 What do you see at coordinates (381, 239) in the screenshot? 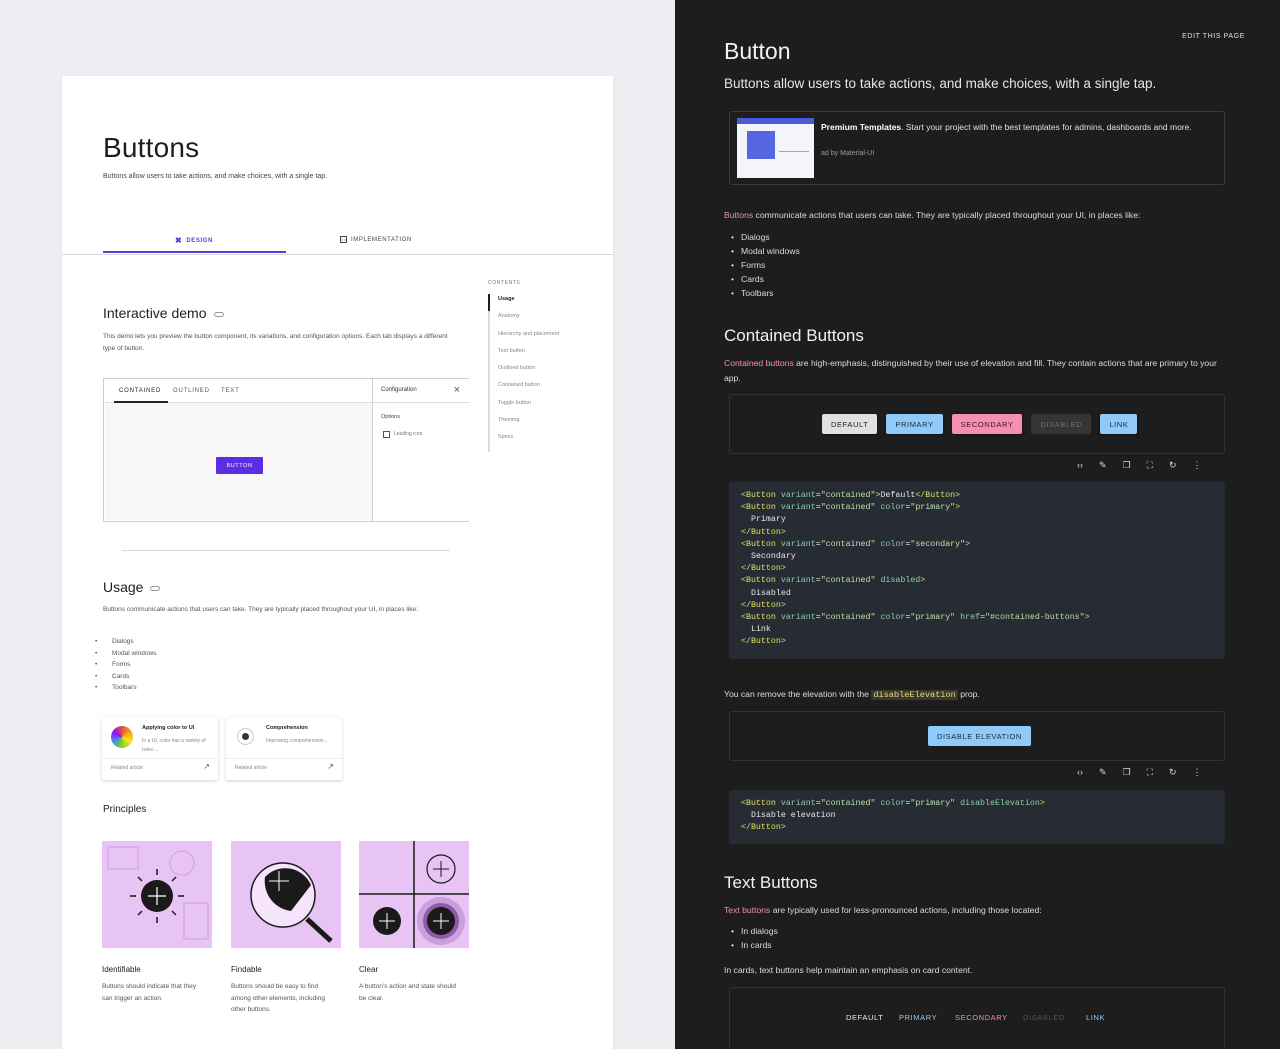
I see `tab-implementation-label: IMPLEMENTATION` at bounding box center [381, 239].